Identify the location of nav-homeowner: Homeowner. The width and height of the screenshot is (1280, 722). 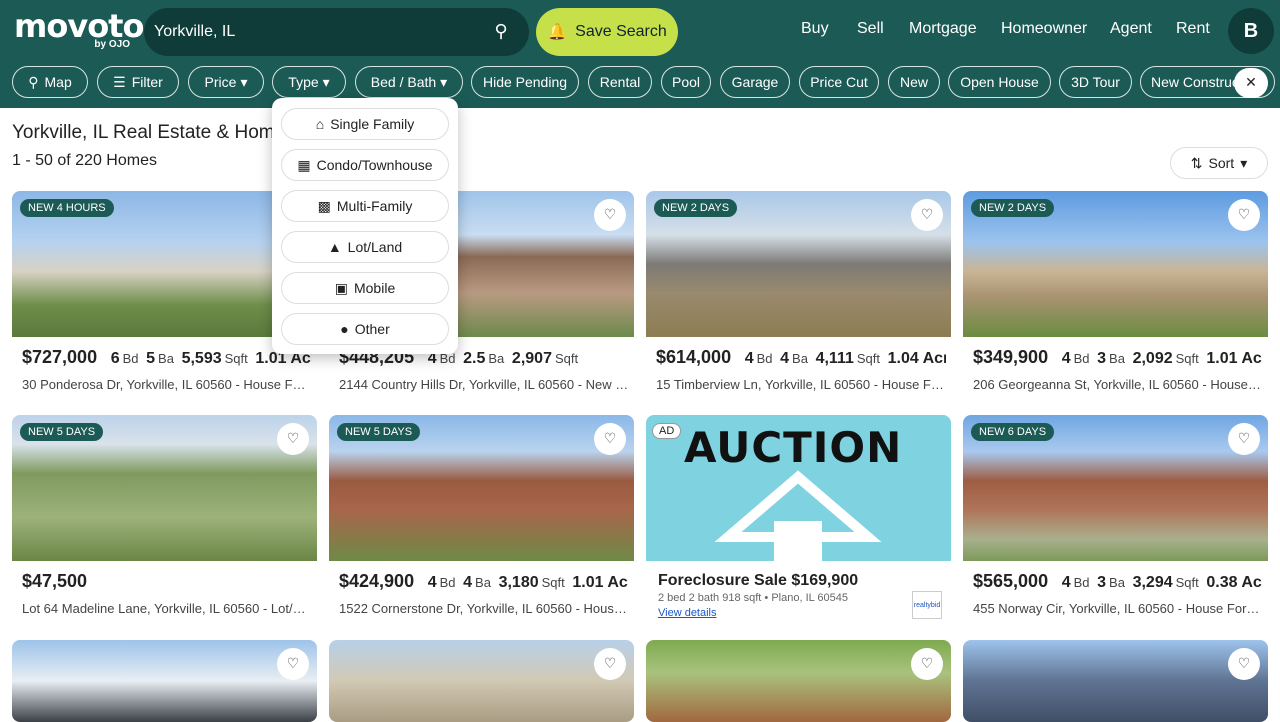
(1044, 29).